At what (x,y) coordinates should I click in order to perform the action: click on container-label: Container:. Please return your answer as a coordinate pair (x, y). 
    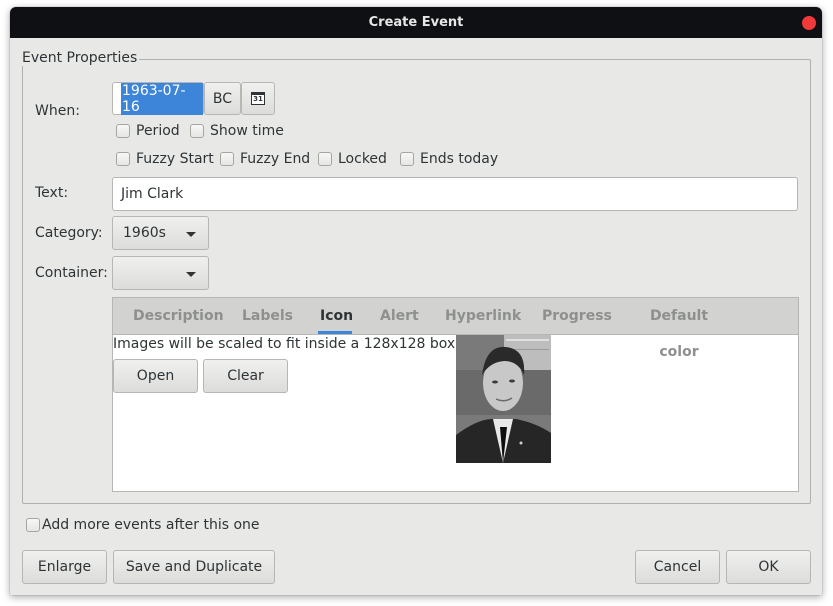
    Looking at the image, I should click on (71, 273).